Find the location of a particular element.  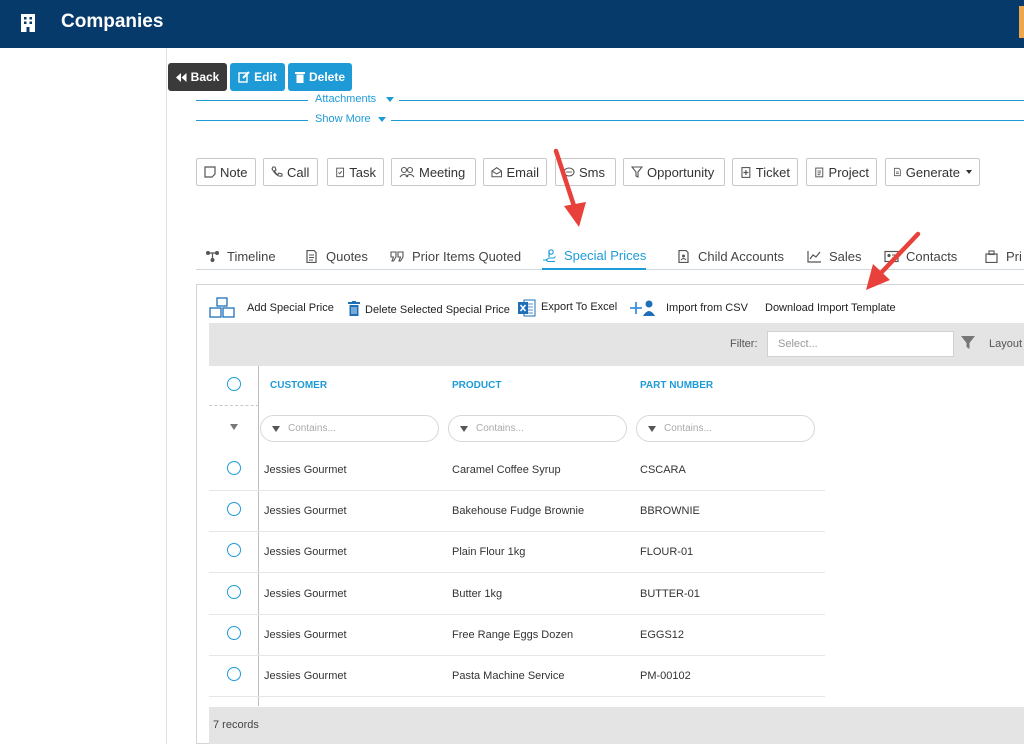

part-number-cell: FLOUR-01 is located at coordinates (667, 552).